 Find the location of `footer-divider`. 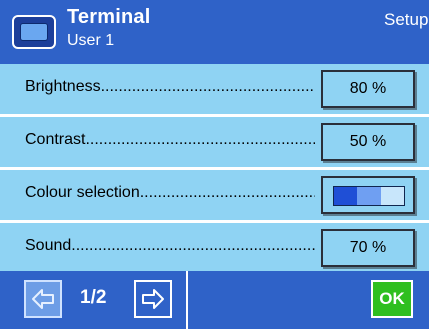

footer-divider is located at coordinates (187, 300).